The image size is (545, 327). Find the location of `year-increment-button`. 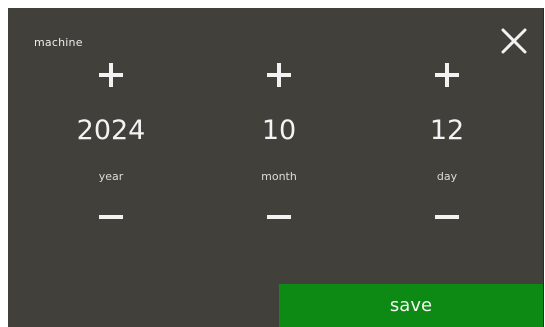

year-increment-button is located at coordinates (111, 78).